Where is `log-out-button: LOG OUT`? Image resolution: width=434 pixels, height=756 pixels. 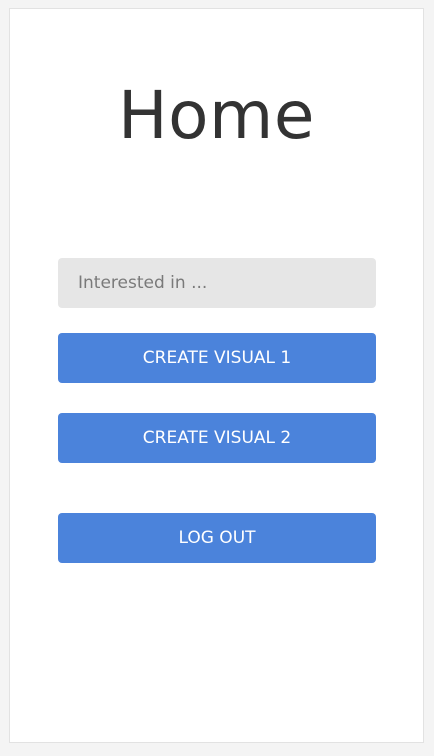 log-out-button: LOG OUT is located at coordinates (217, 538).